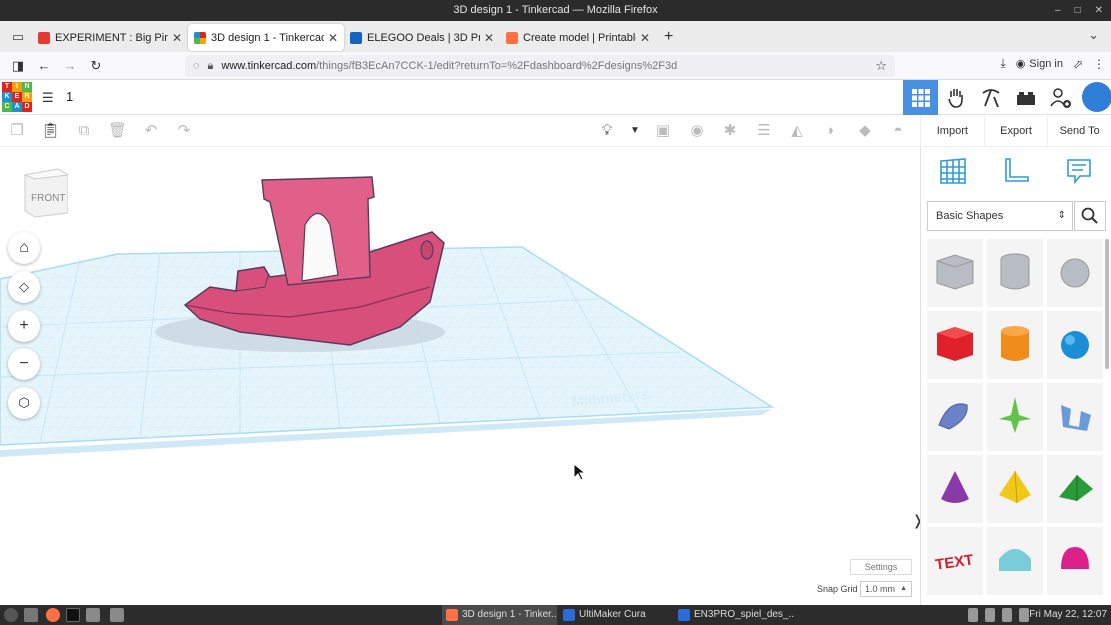 Image resolution: width=1111 pixels, height=625 pixels. I want to click on list-all-tabs-icon: ▭, so click(18, 37).